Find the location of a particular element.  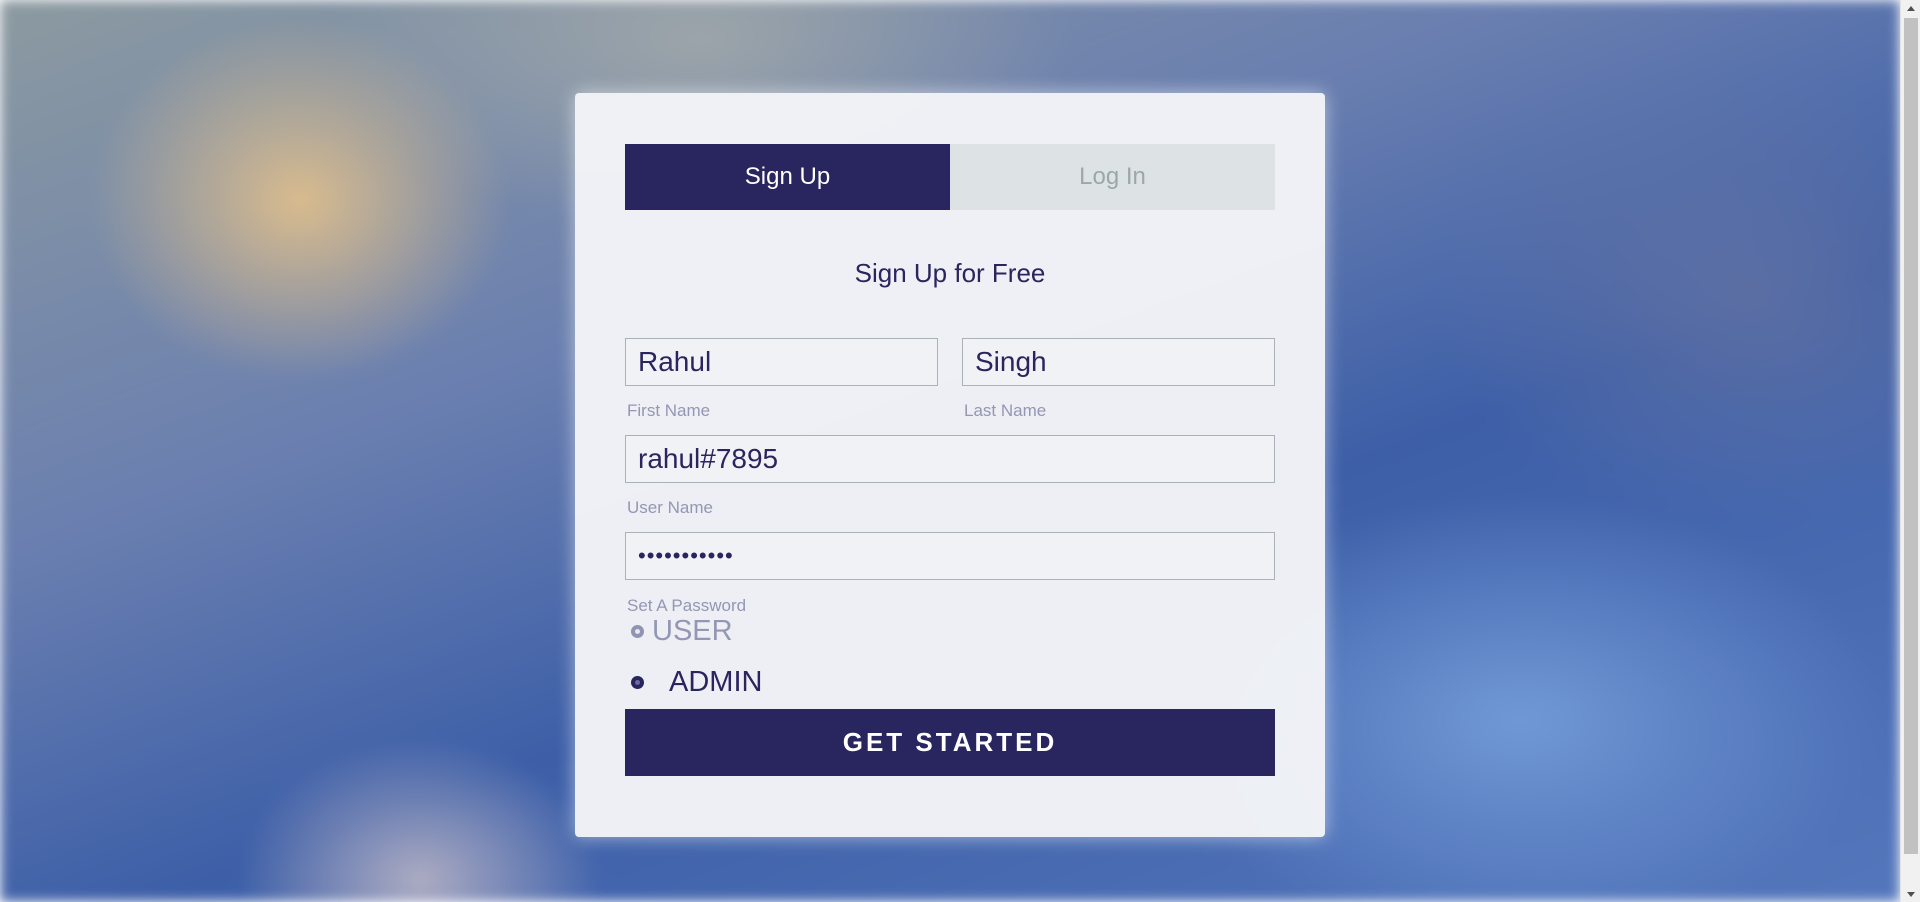

user-name-input is located at coordinates (950, 459).